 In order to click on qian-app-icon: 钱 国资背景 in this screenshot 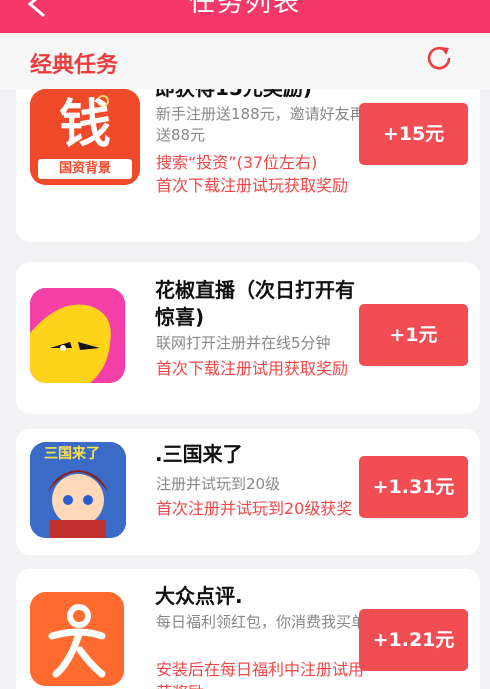, I will do `click(85, 137)`.